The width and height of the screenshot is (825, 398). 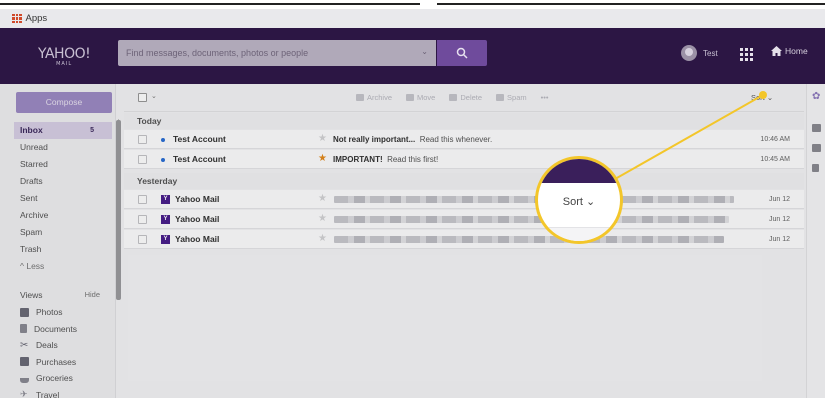 What do you see at coordinates (424, 51) in the screenshot?
I see `search-options-chevron-icon: ⌄` at bounding box center [424, 51].